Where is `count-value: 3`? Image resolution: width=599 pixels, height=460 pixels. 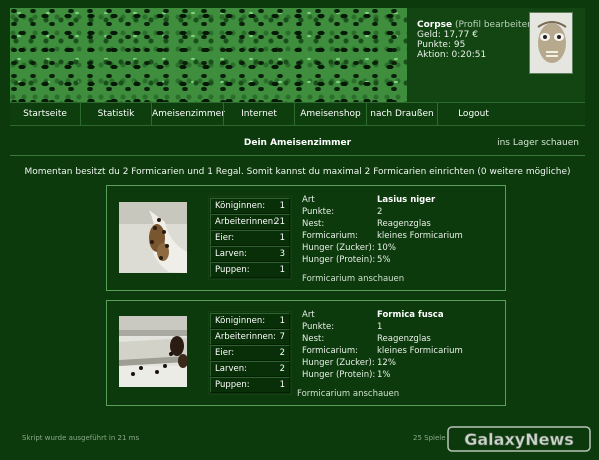
count-value: 3 is located at coordinates (282, 254).